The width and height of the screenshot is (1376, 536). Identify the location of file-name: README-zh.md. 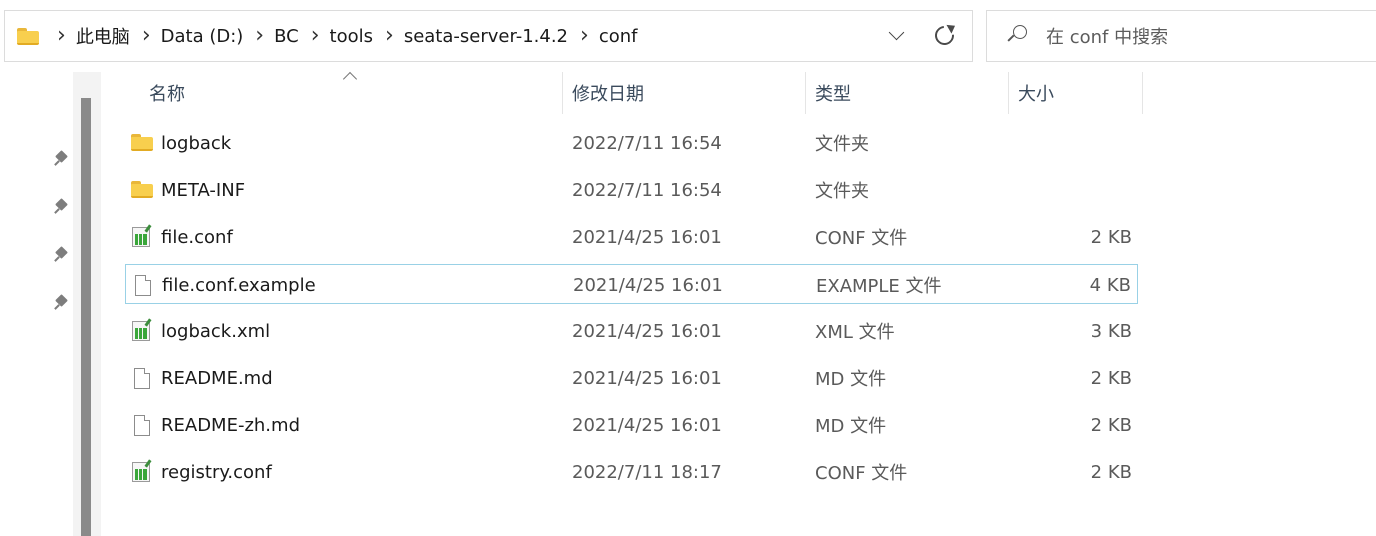
(230, 425).